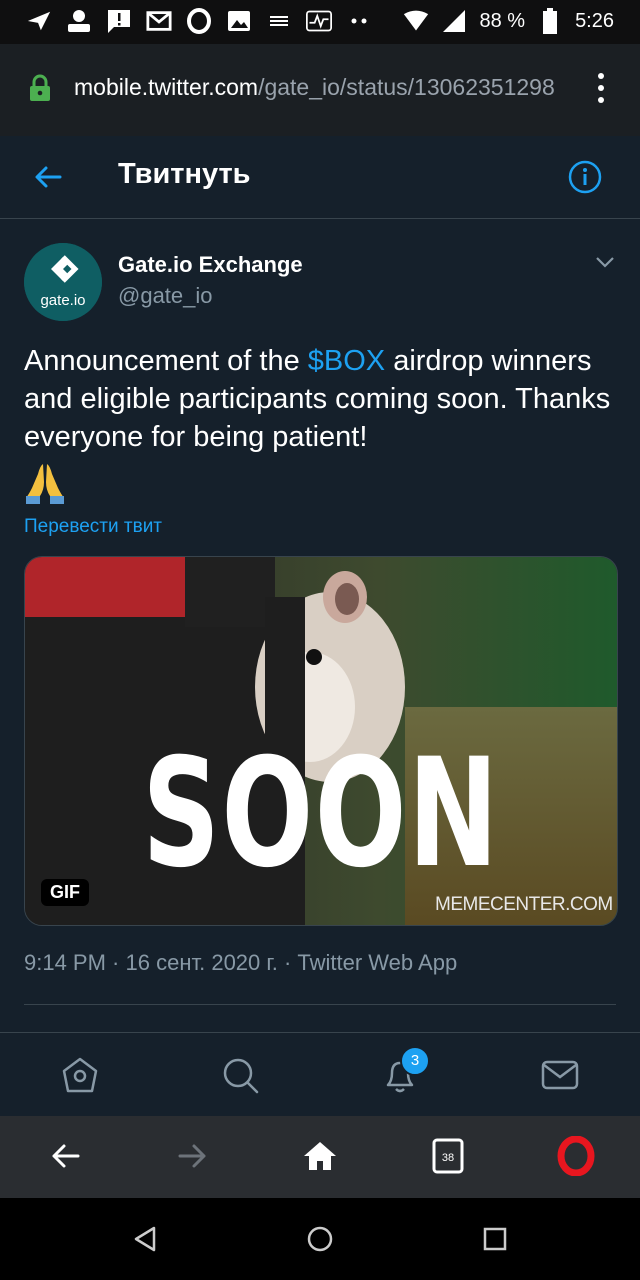 This screenshot has height=1280, width=640. Describe the element at coordinates (166, 361) in the screenshot. I see `tweet-text-start: Announcement of the` at that location.